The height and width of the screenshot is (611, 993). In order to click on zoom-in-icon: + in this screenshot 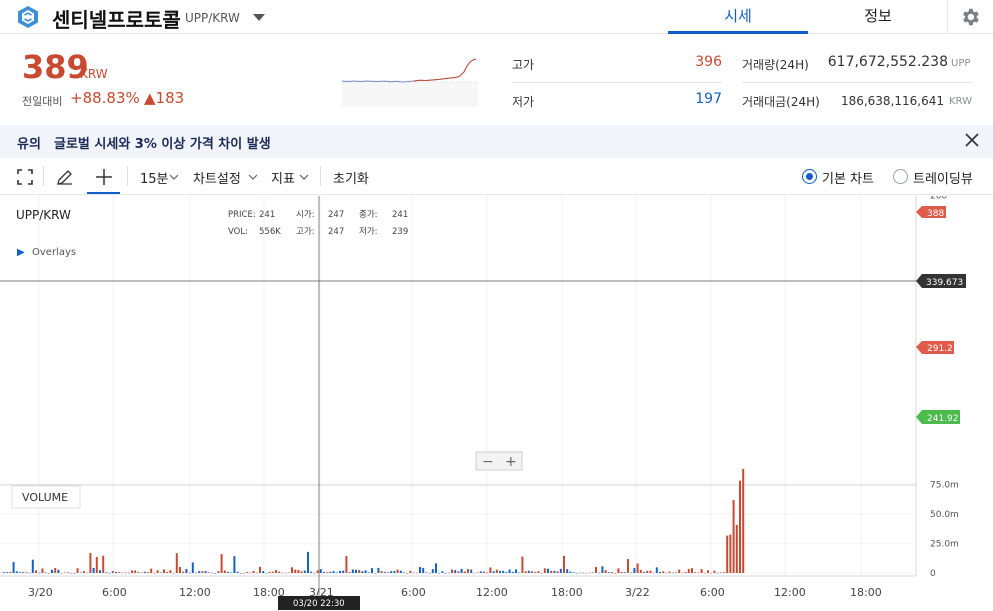, I will do `click(511, 462)`.